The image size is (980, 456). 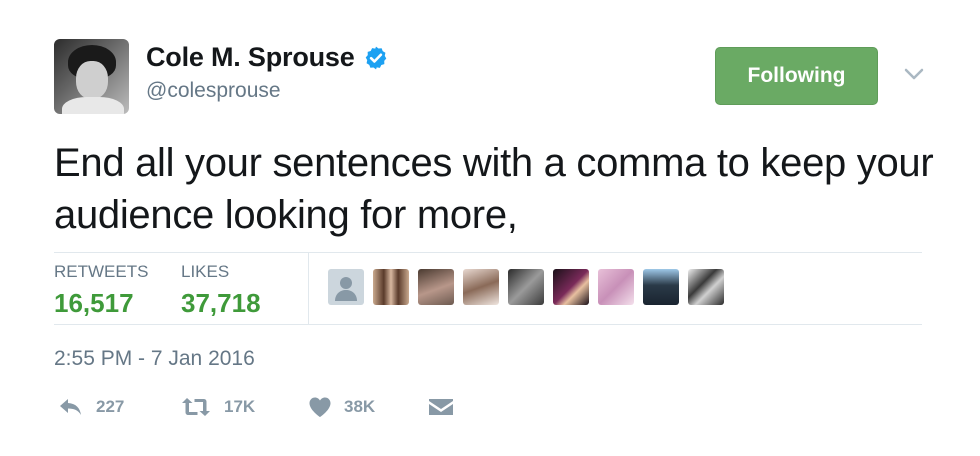 I want to click on reply-icon, so click(x=70, y=407).